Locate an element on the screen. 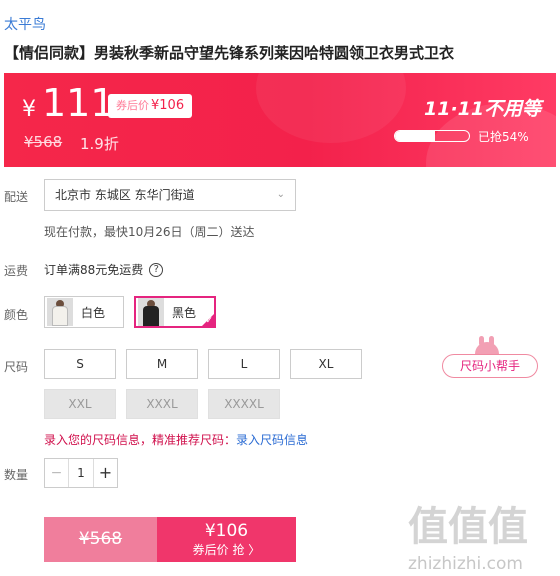 The image size is (560, 576). sold-percent: 已抢54% is located at coordinates (503, 137).